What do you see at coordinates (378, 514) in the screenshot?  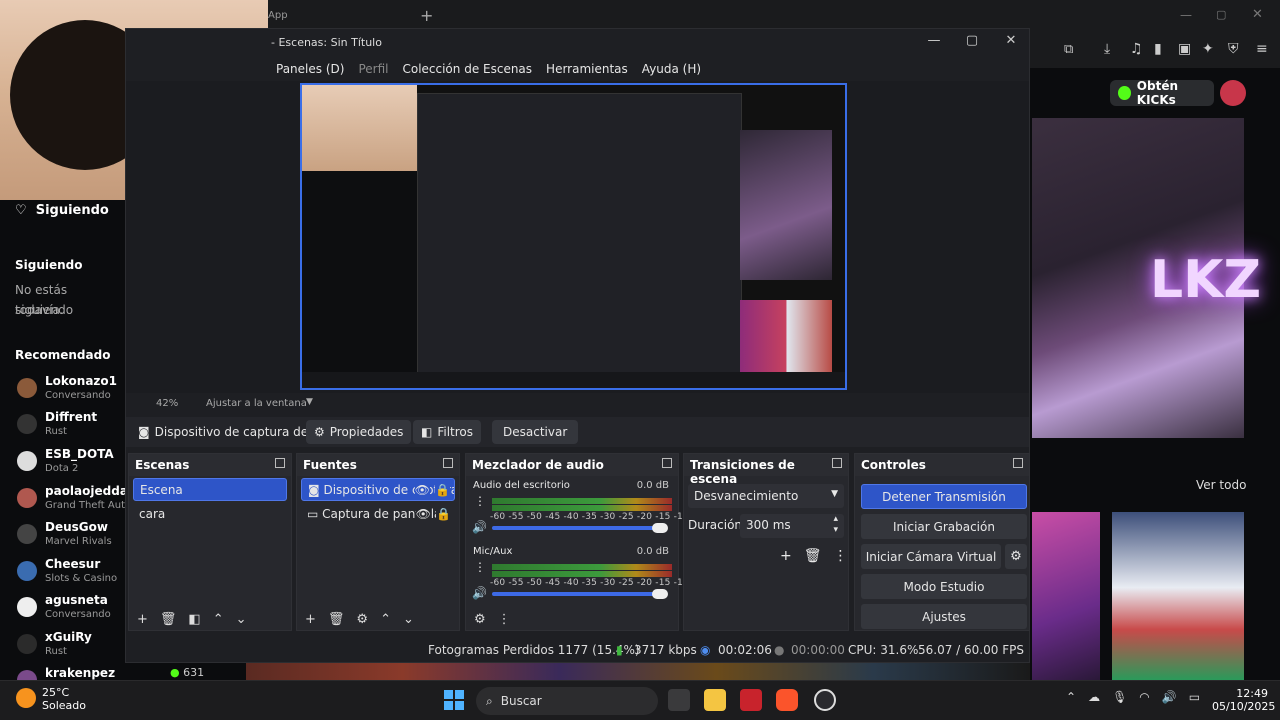 I see `source-item: ▭ Captura de pantalla 👁 🔒` at bounding box center [378, 514].